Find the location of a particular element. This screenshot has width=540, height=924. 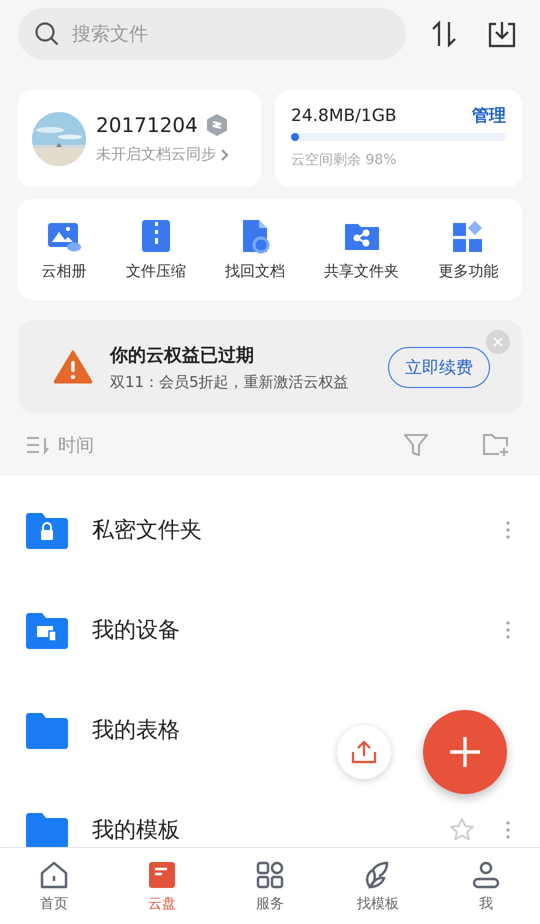

nav-tab: 我 is located at coordinates (486, 886).